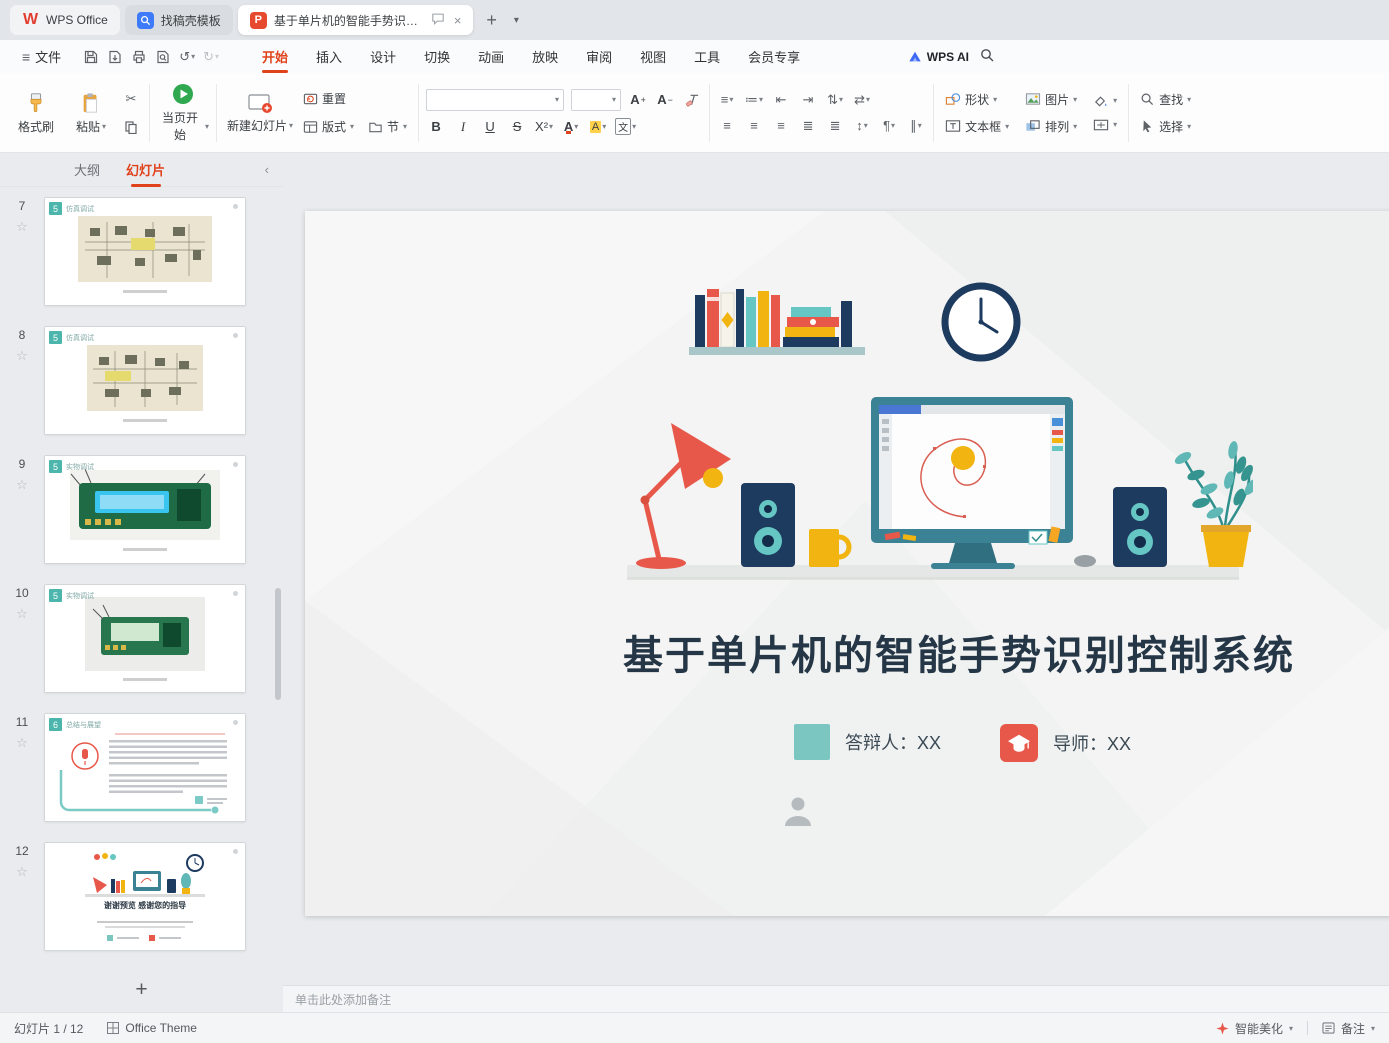 This screenshot has width=1389, height=1043. Describe the element at coordinates (1348, 1028) in the screenshot. I see `notes-toggle-button: 备注 ▾` at that location.